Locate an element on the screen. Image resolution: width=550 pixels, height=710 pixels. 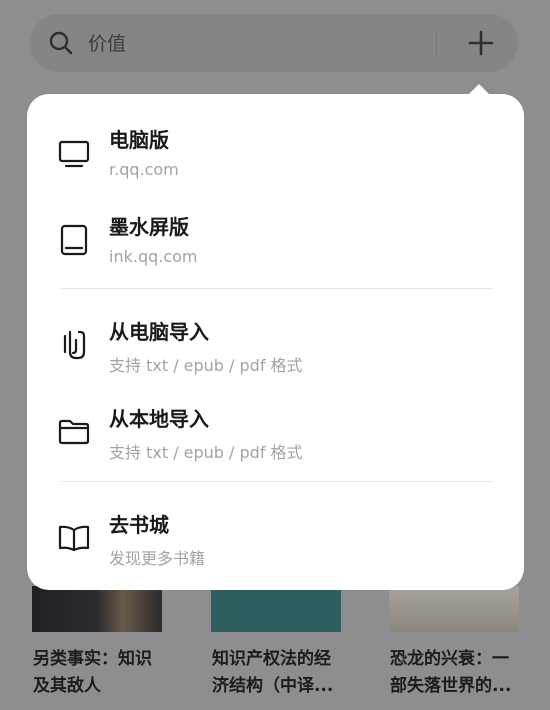
plus-icon is located at coordinates (481, 43).